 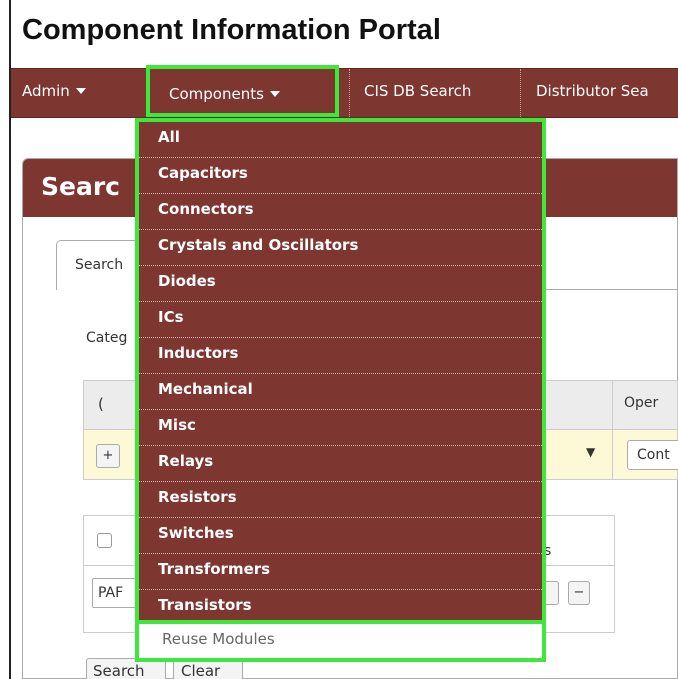 I want to click on nav-cis-db-search: CIS DB Search, so click(x=435, y=93).